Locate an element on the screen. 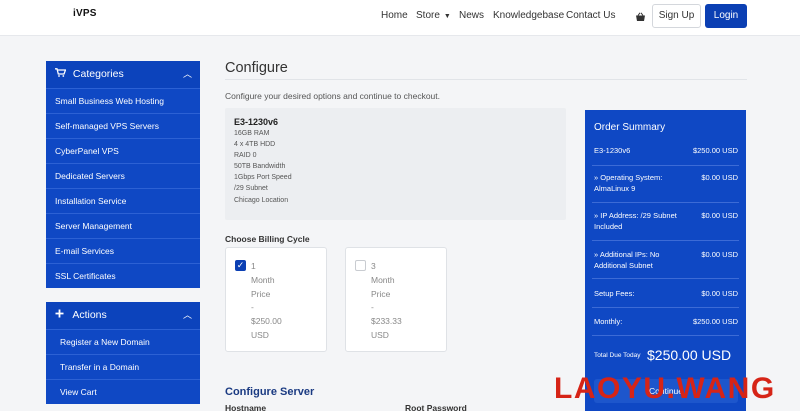  billing-months: 3 is located at coordinates (373, 266).